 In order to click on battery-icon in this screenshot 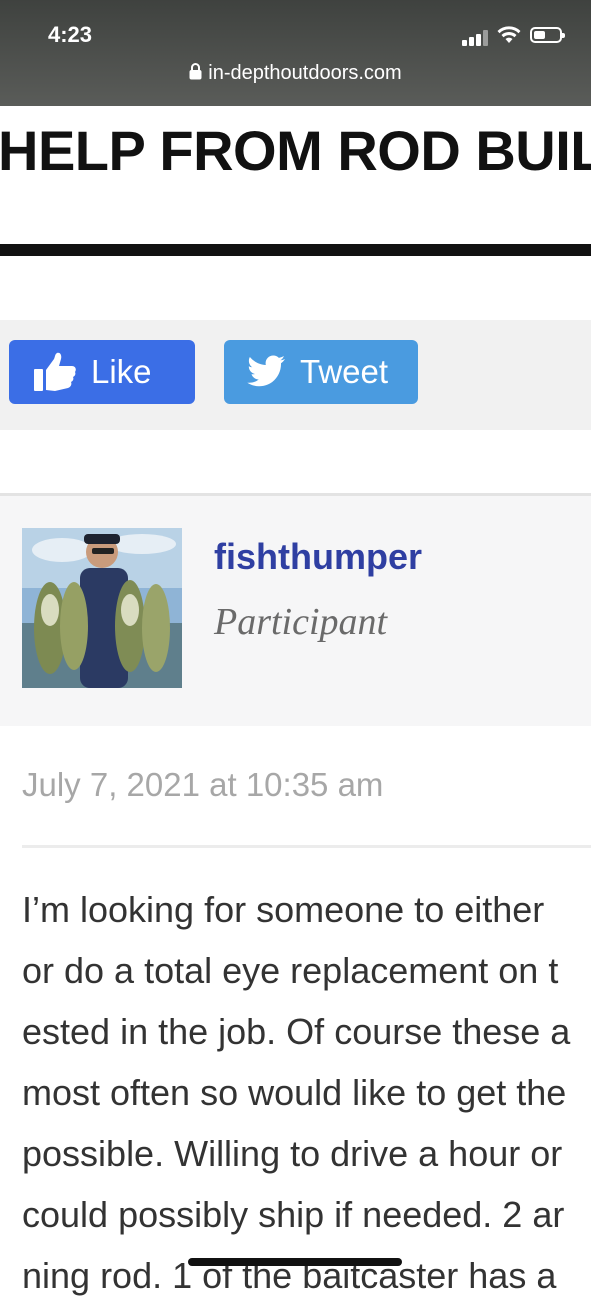, I will do `click(547, 35)`.